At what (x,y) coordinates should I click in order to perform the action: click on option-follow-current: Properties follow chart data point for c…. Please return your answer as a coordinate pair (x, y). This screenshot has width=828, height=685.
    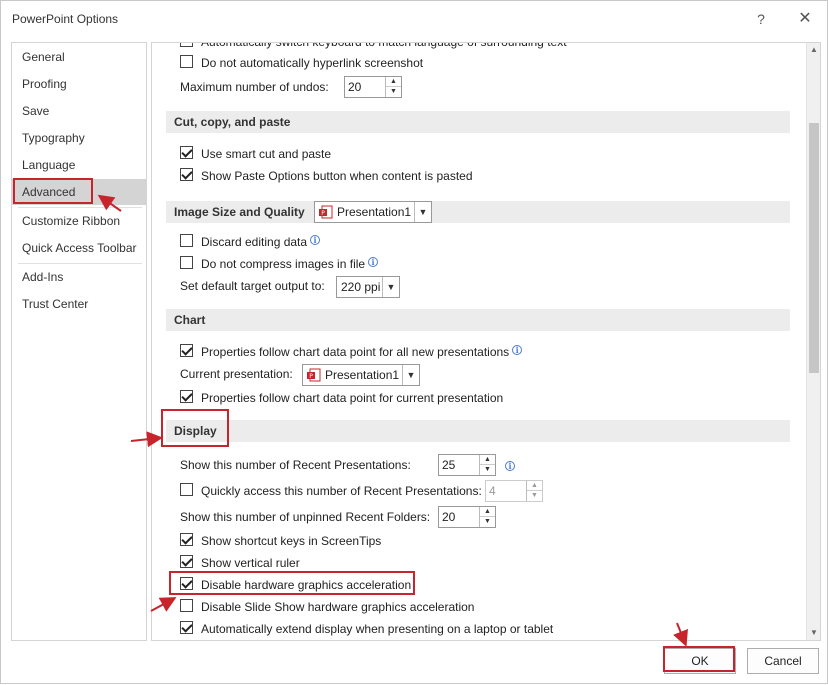
    Looking at the image, I should click on (341, 397).